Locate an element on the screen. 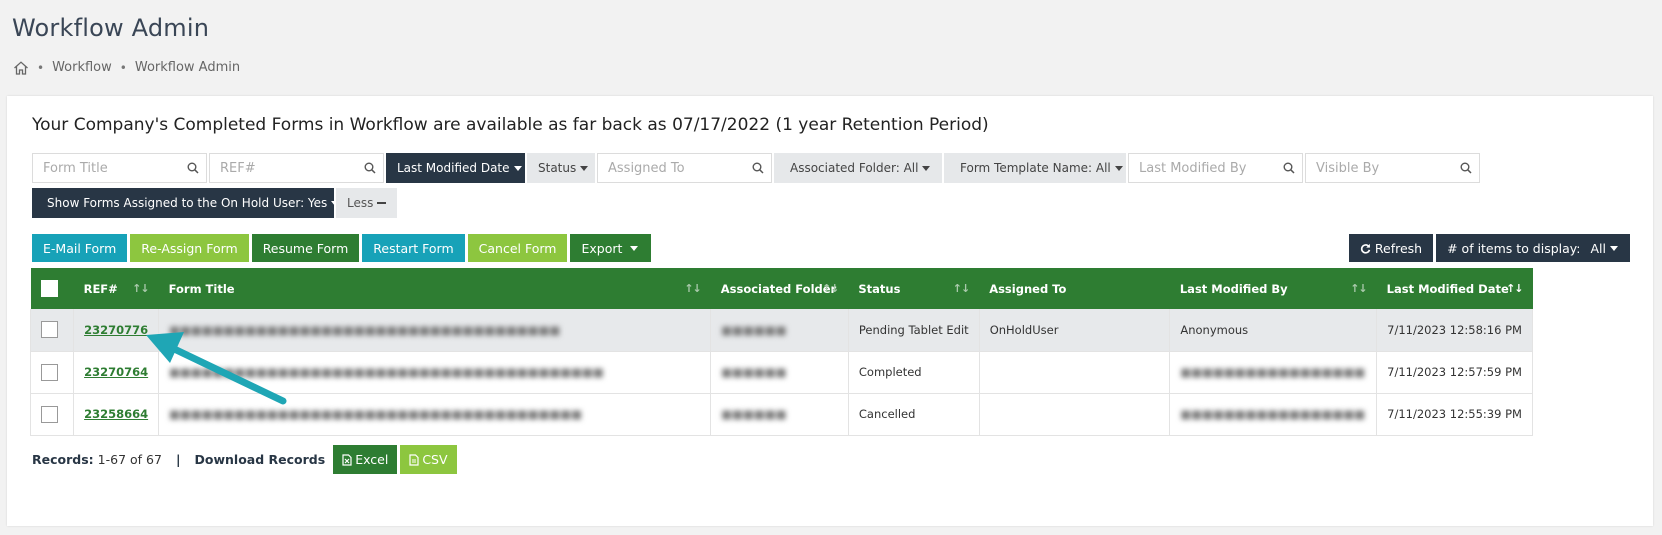 This screenshot has height=535, width=1662. ref-cell: 23258664 is located at coordinates (116, 414).